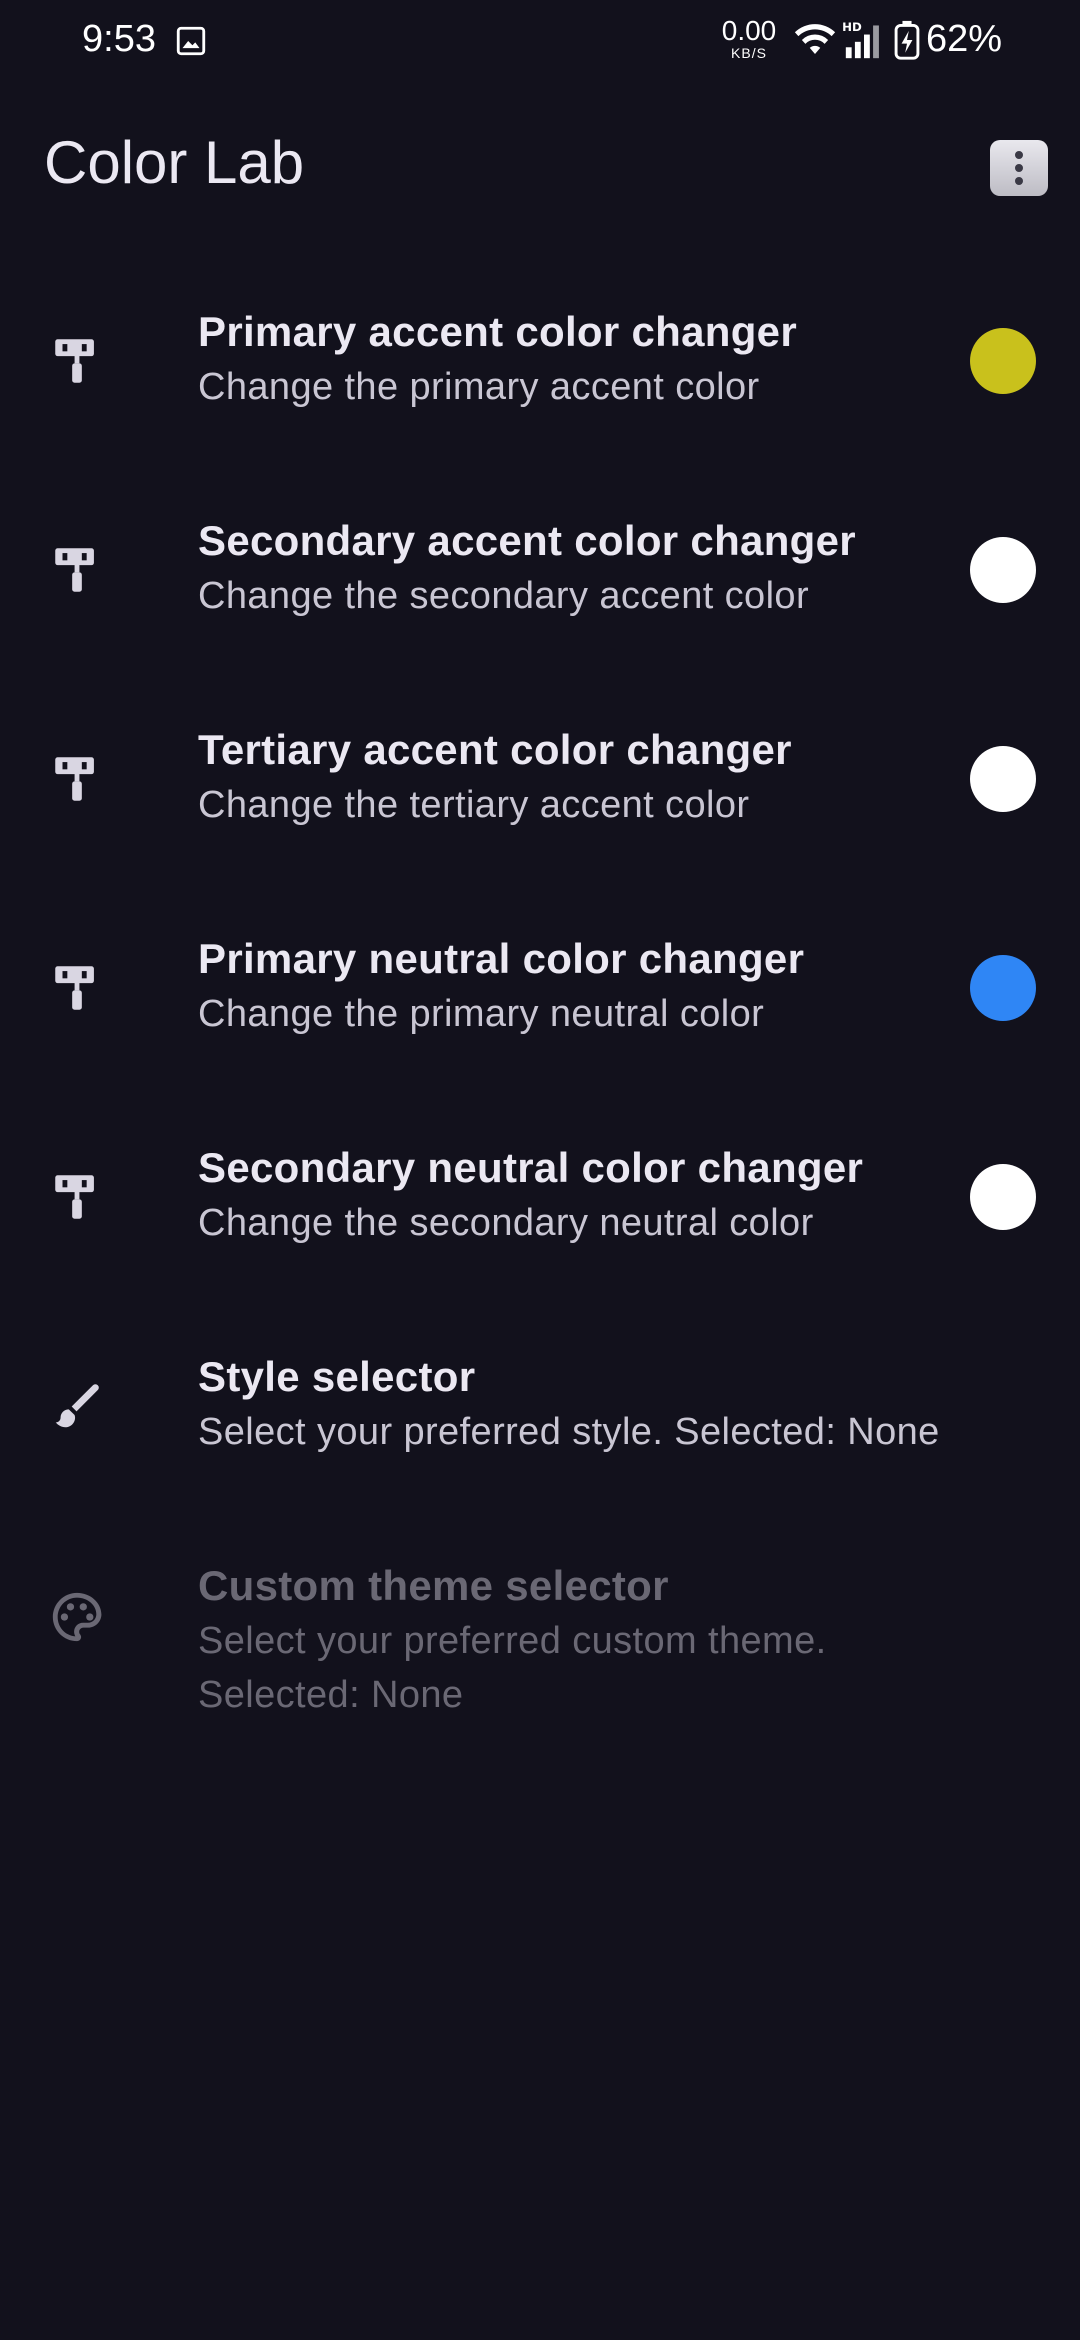 The width and height of the screenshot is (1080, 2340). I want to click on brush-icon, so click(77, 1406).